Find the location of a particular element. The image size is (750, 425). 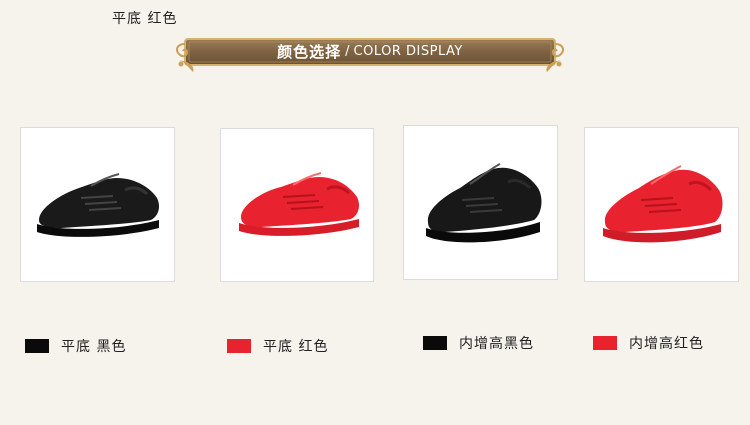

variant-option-elevated-black: 内增高黑色 is located at coordinates (478, 343).